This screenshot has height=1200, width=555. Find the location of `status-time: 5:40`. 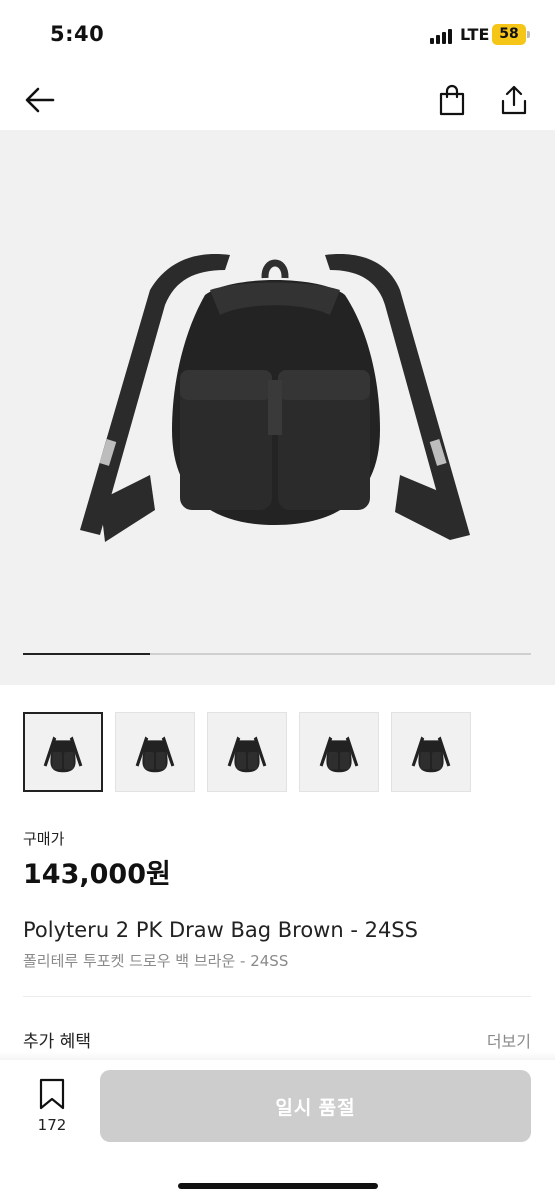

status-time: 5:40 is located at coordinates (77, 34).